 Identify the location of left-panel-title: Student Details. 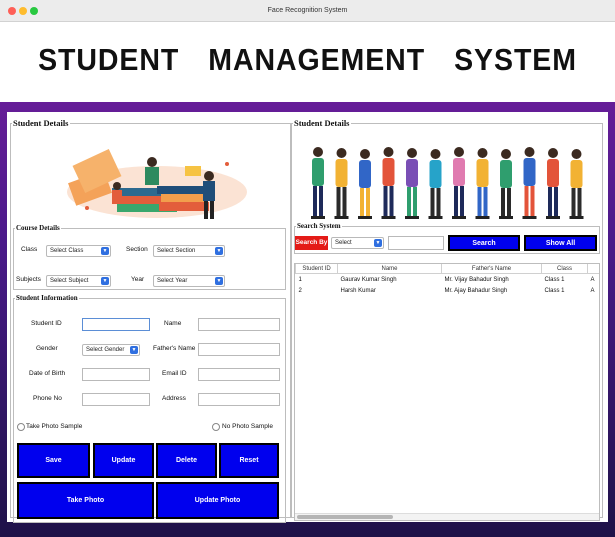
(41, 123).